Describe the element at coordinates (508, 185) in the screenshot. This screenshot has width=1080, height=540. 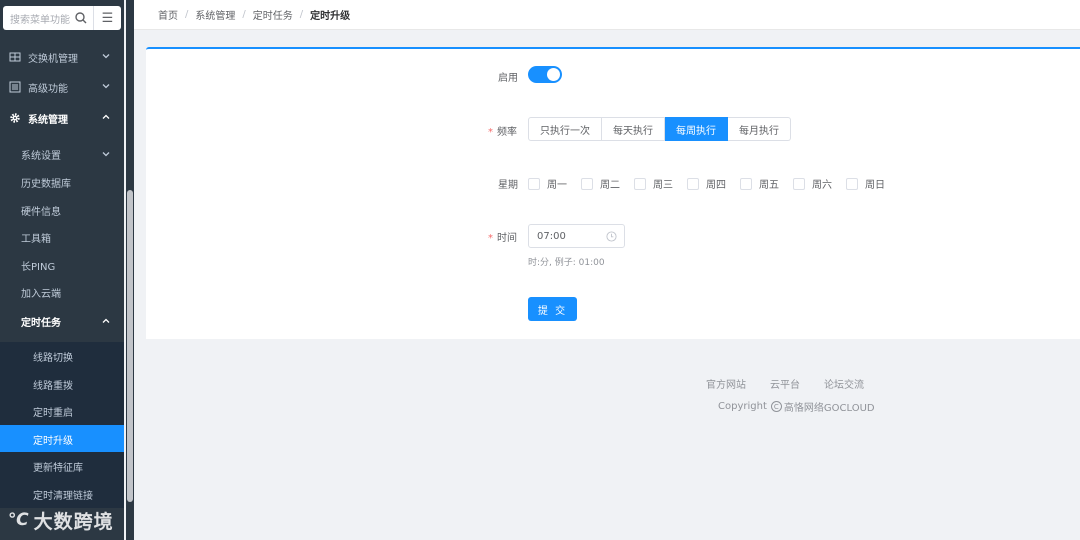
I see `weekday-label: 星期` at that location.